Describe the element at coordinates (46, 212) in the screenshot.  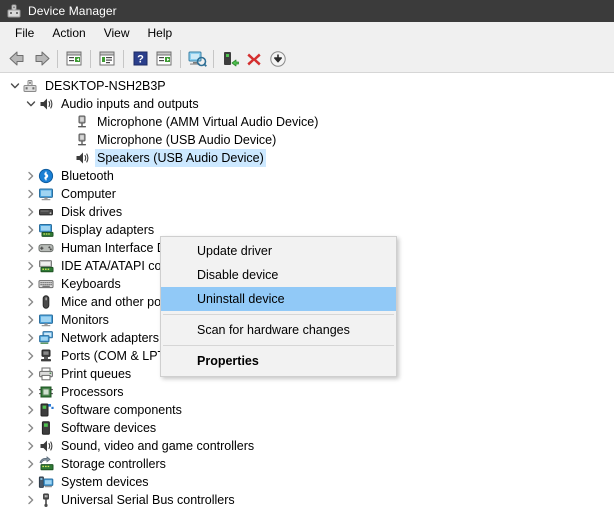
I see `disk-drive-icon` at that location.